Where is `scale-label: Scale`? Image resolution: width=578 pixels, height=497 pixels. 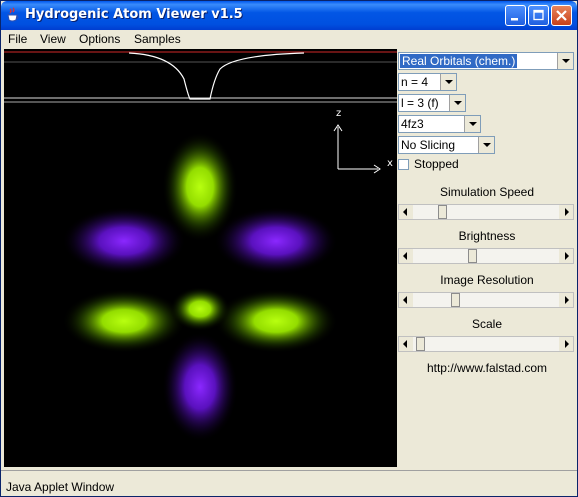 scale-label: Scale is located at coordinates (487, 324).